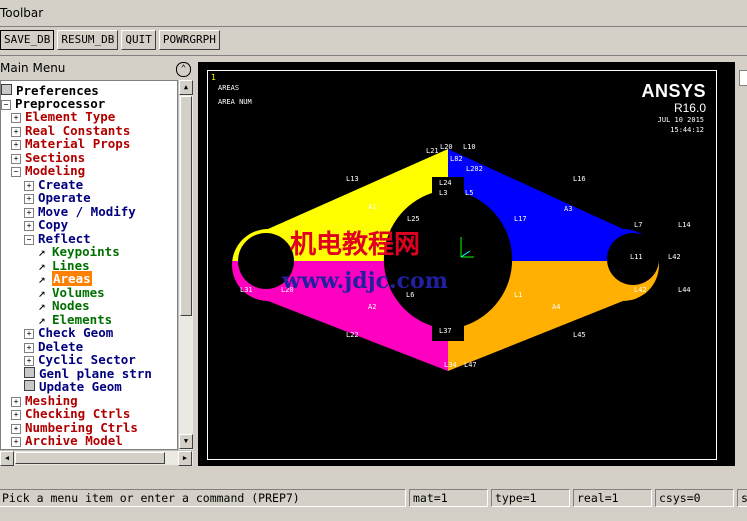 The image size is (747, 521). What do you see at coordinates (372, 307) in the screenshot?
I see `area-label-a2: A2` at bounding box center [372, 307].